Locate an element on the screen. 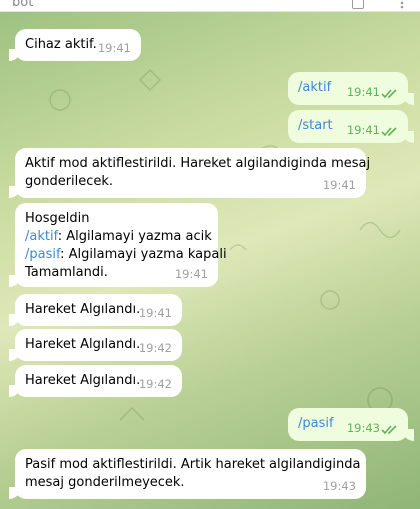  command-link-aktif: /aktif is located at coordinates (41, 236).